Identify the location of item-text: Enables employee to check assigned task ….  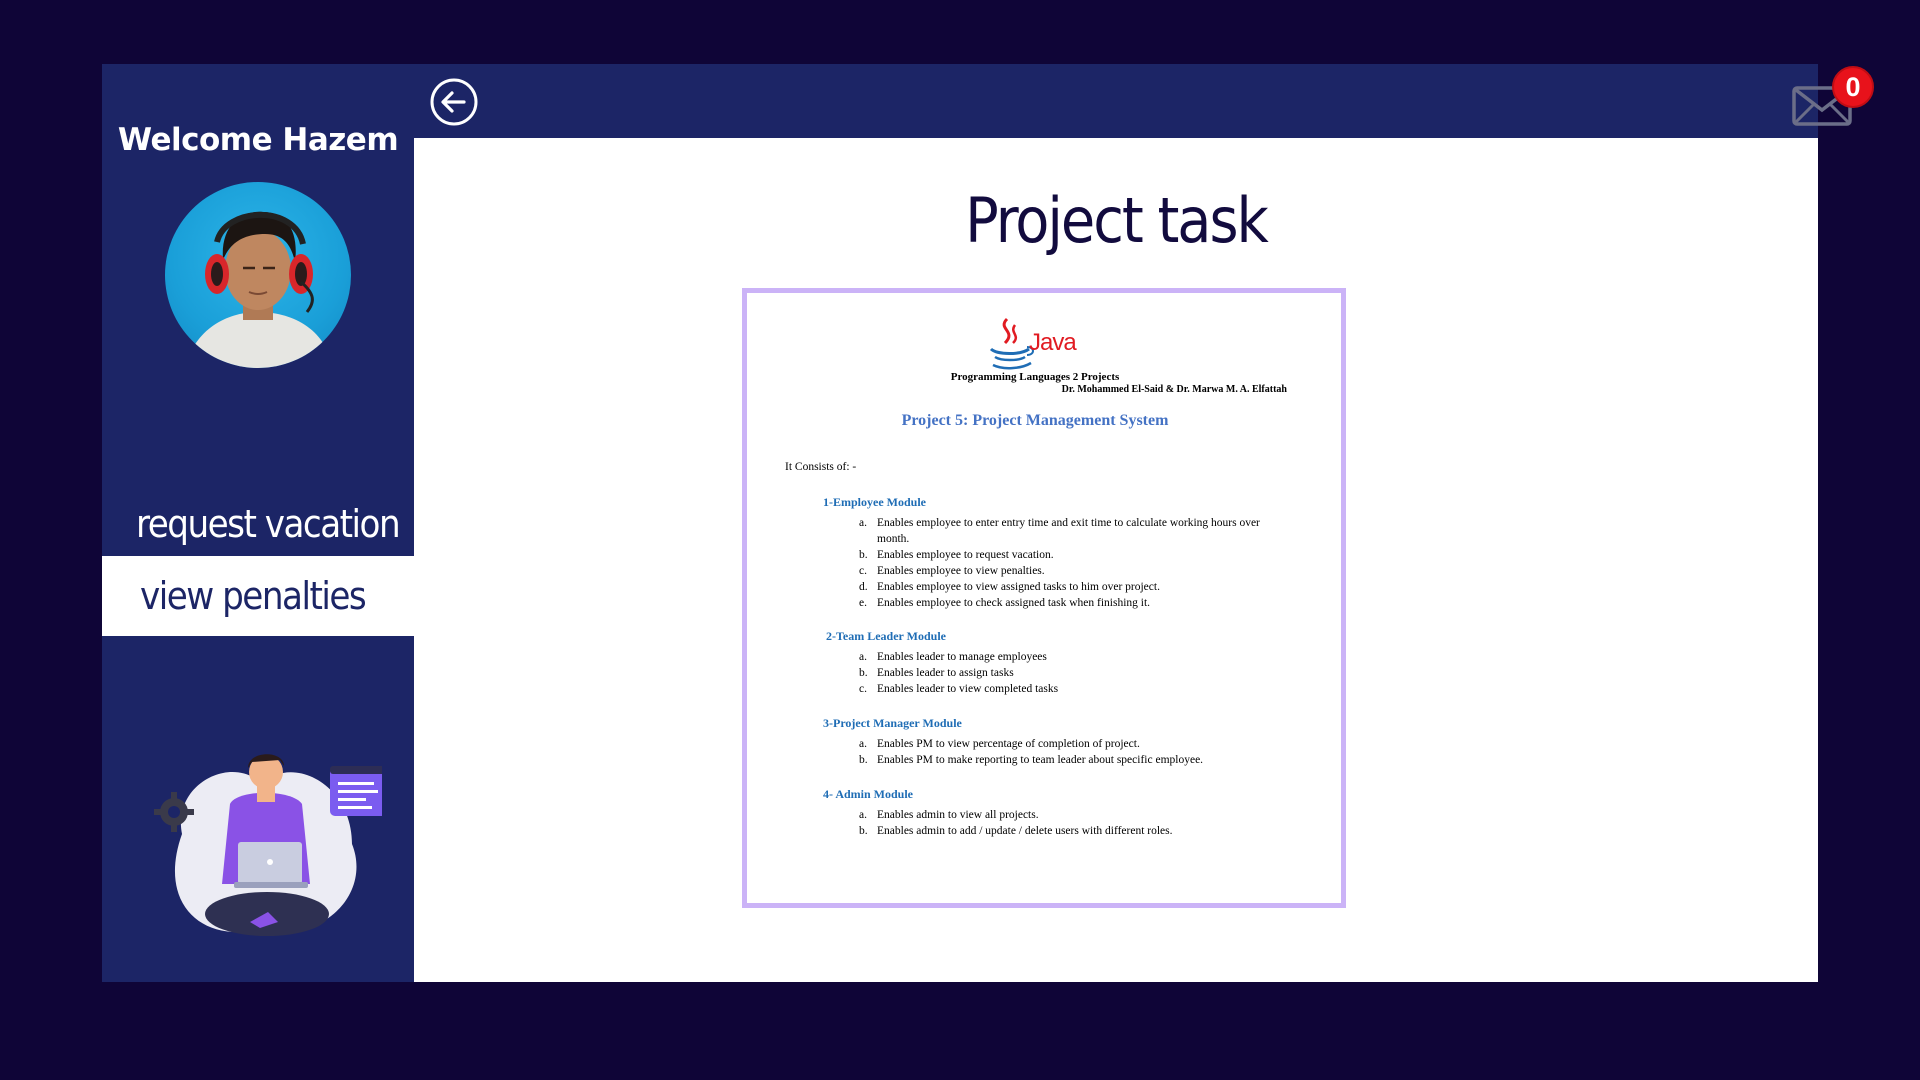
(1014, 603).